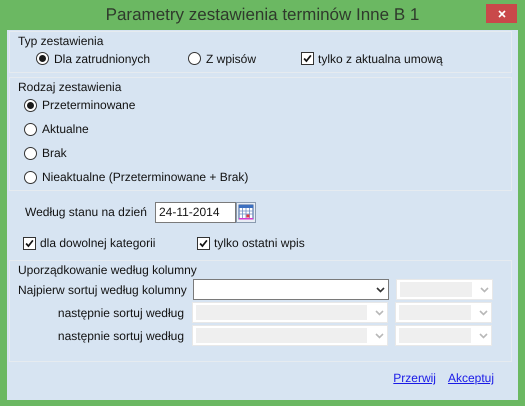 Image resolution: width=525 pixels, height=406 pixels. What do you see at coordinates (61, 41) in the screenshot?
I see `group-title: Typ zestawienia` at bounding box center [61, 41].